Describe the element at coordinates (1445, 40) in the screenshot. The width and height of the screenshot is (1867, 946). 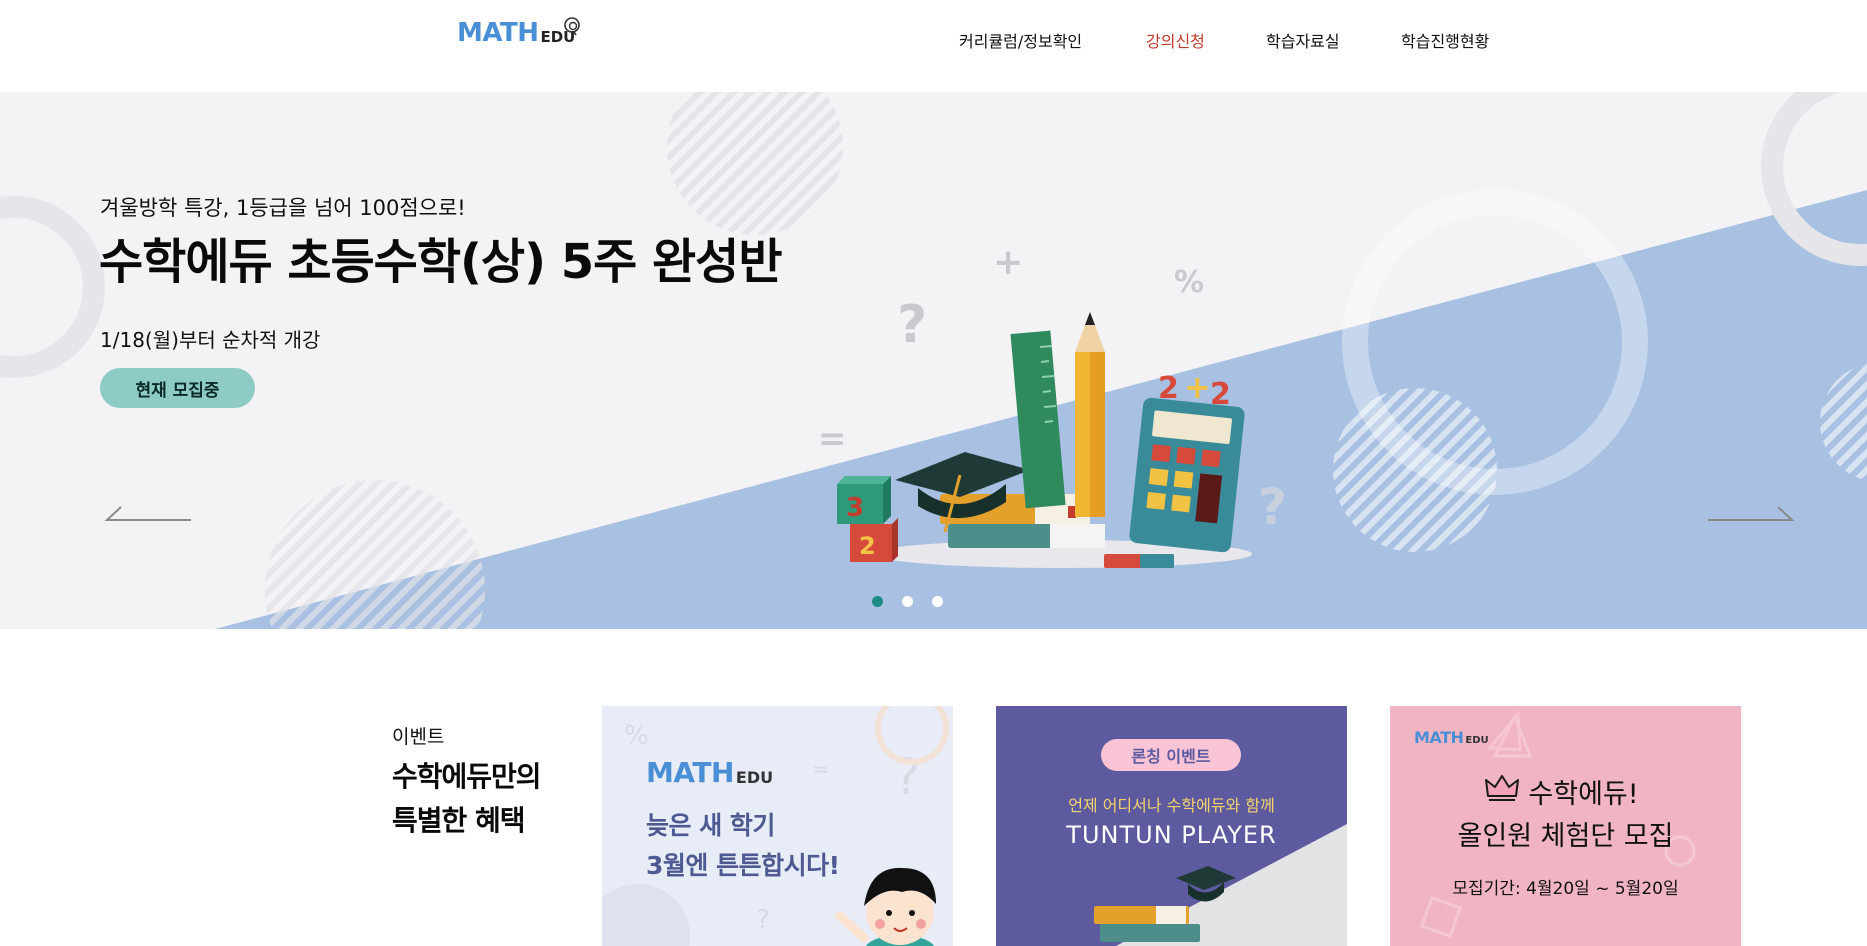
I see `nav-progress: 학습진행현황` at that location.